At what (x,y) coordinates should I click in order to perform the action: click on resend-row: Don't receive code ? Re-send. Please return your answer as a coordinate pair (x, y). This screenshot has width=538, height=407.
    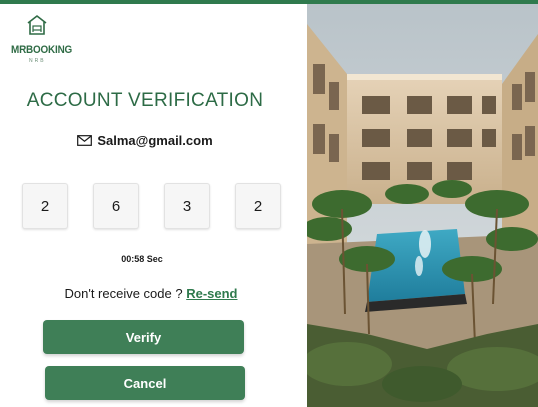
    Looking at the image, I should click on (151, 293).